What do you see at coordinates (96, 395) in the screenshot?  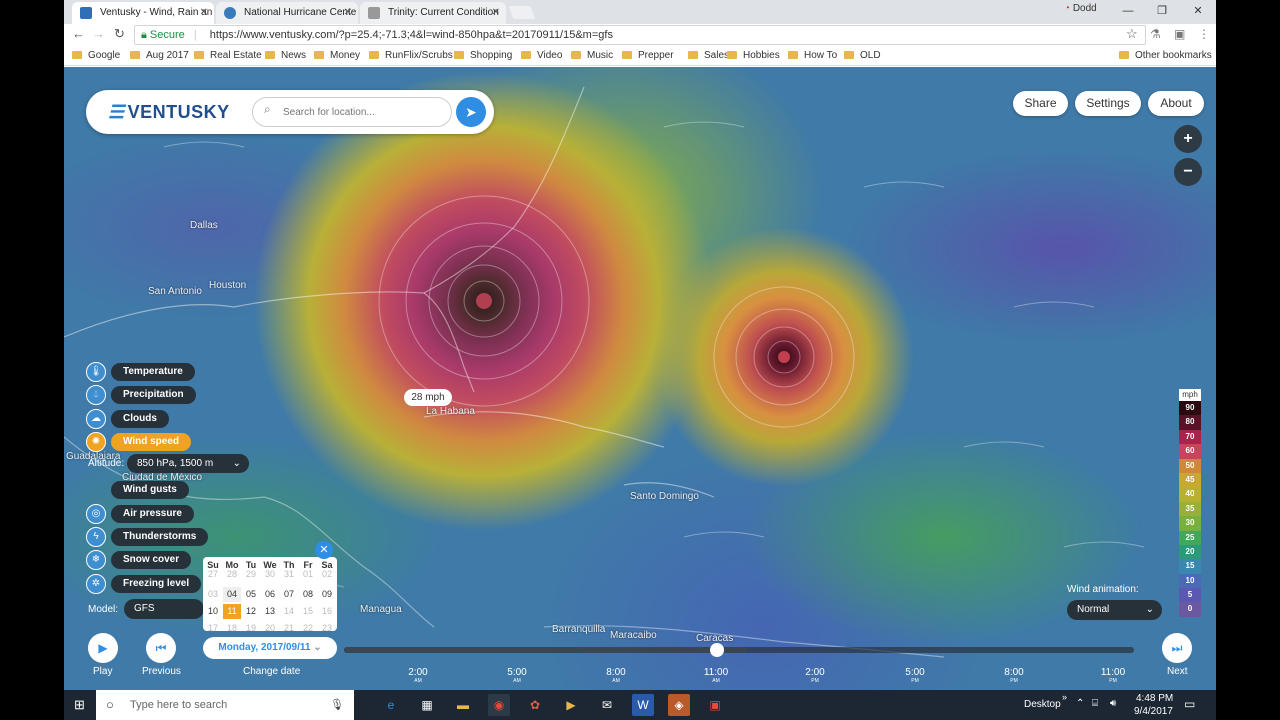 I see `drop-icon: 💧︎` at bounding box center [96, 395].